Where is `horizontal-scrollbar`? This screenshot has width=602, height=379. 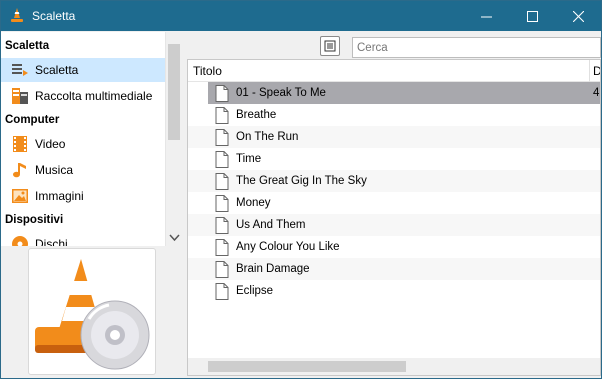 horizontal-scrollbar is located at coordinates (394, 366).